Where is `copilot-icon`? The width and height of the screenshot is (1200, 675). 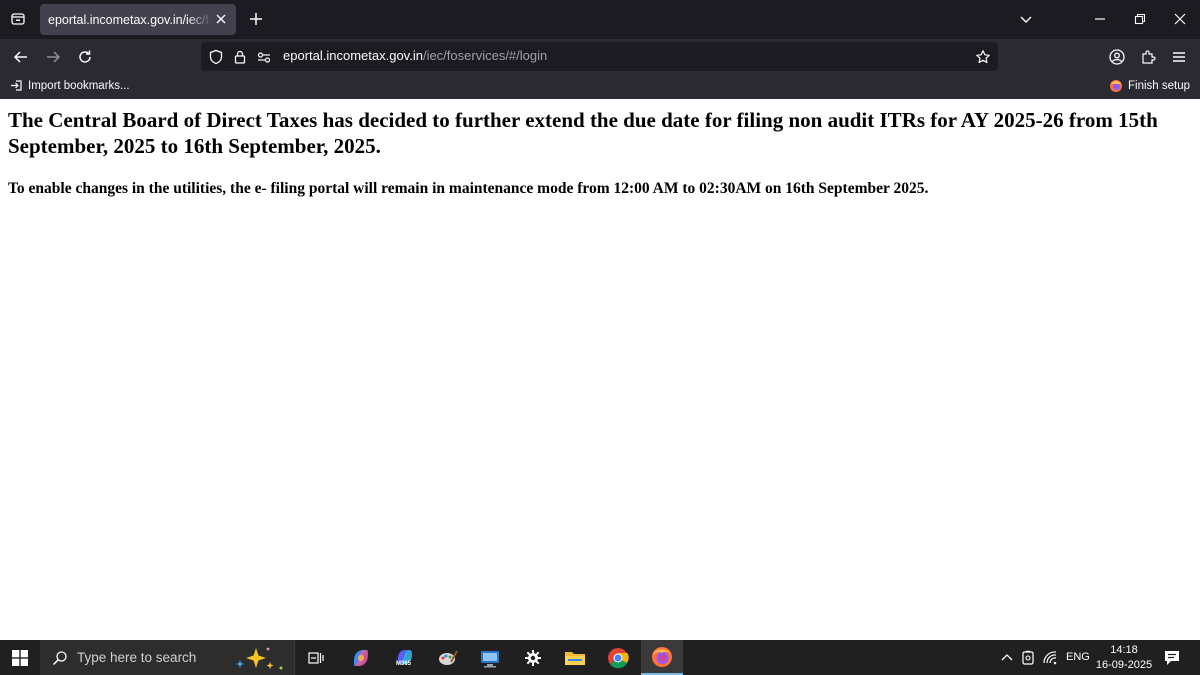
copilot-icon is located at coordinates (361, 657).